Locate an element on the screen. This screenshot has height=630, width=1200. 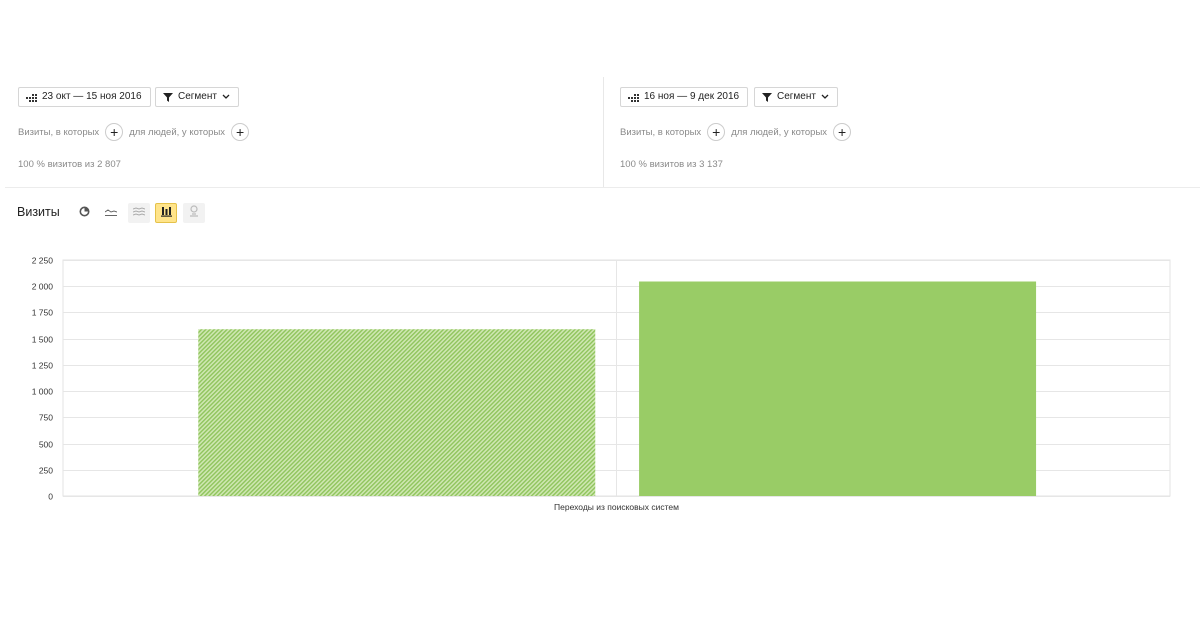
segment-button-left: Сегмент is located at coordinates (197, 97).